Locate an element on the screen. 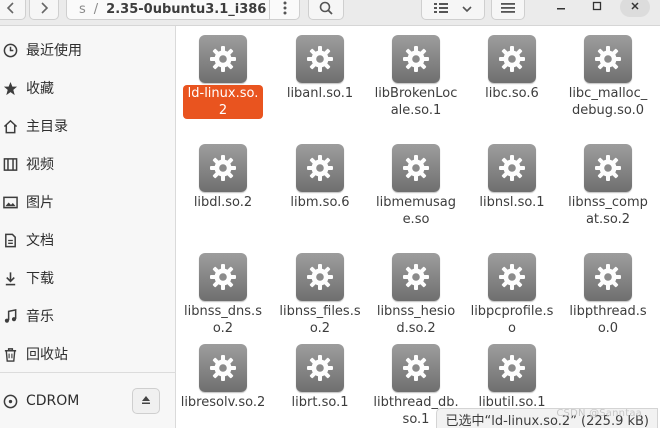 The image size is (660, 428). file-item: libanl.so.1 is located at coordinates (320, 68).